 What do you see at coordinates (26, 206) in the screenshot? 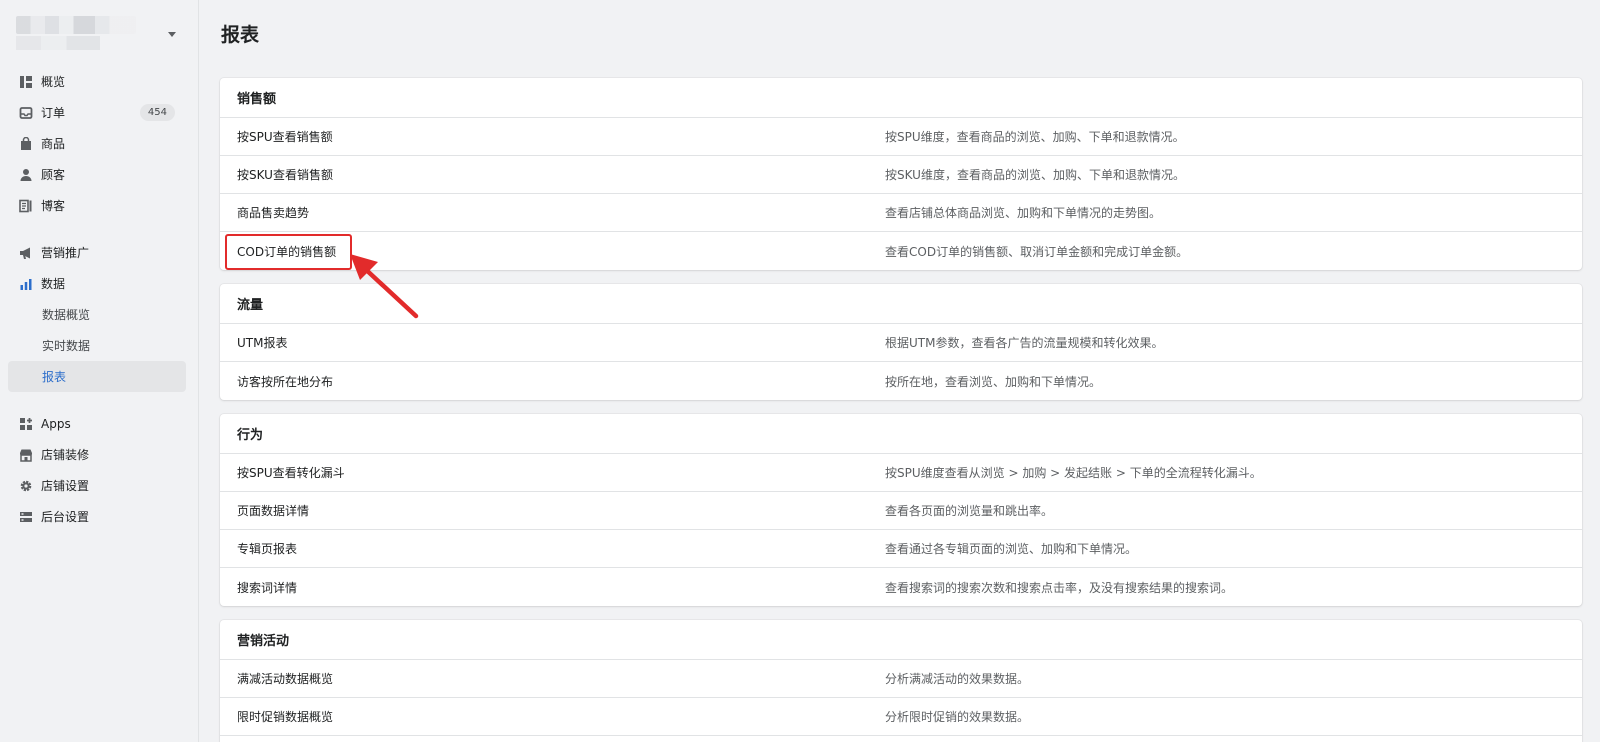
I see `blog-icon` at bounding box center [26, 206].